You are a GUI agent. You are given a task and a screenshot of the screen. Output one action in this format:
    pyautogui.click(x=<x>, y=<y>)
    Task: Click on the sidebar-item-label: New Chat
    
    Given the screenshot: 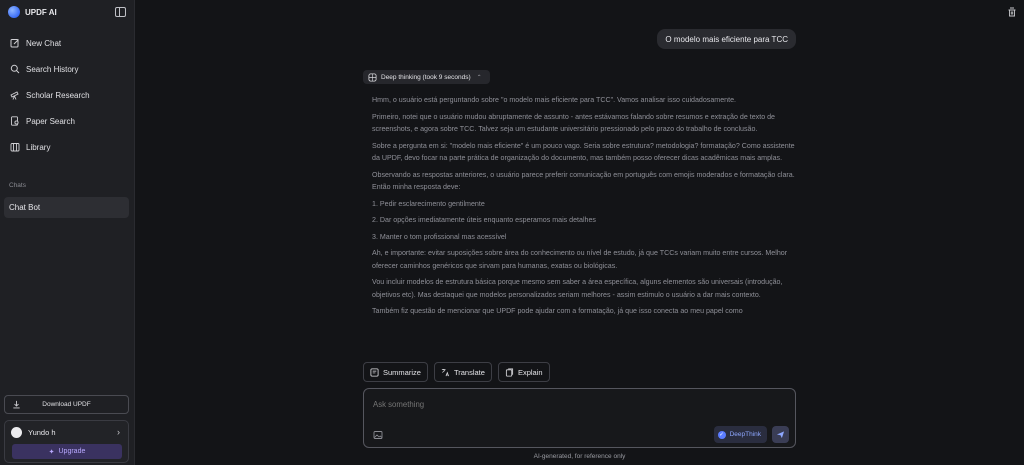 What is the action you would take?
    pyautogui.click(x=44, y=43)
    